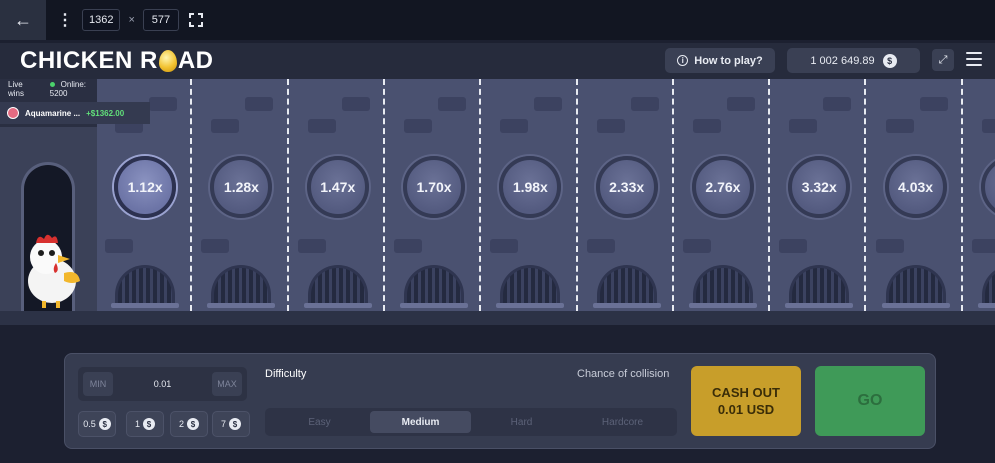 This screenshot has height=463, width=995. What do you see at coordinates (974, 59) in the screenshot?
I see `hamburger-menu-icon` at bounding box center [974, 59].